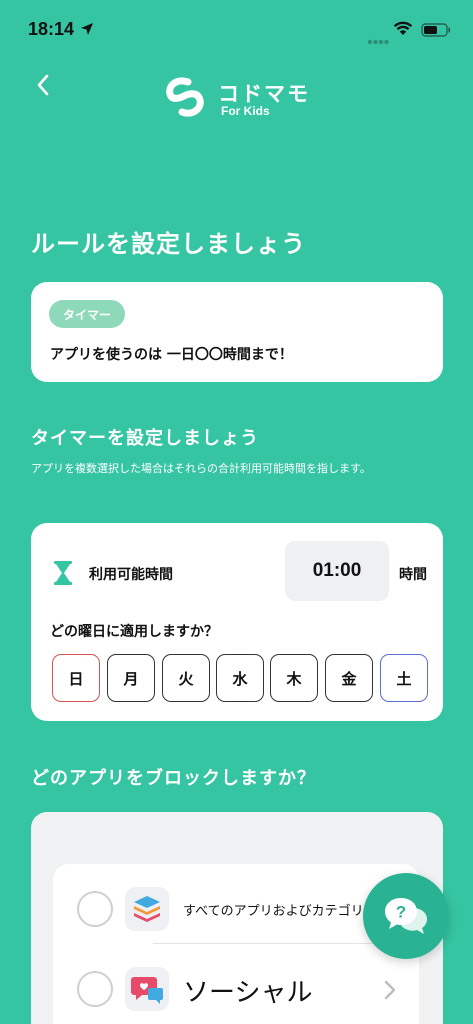 Image resolution: width=473 pixels, height=1024 pixels. What do you see at coordinates (134, 632) in the screenshot?
I see `weekday-question: どの曜日に適用しますか？` at bounding box center [134, 632].